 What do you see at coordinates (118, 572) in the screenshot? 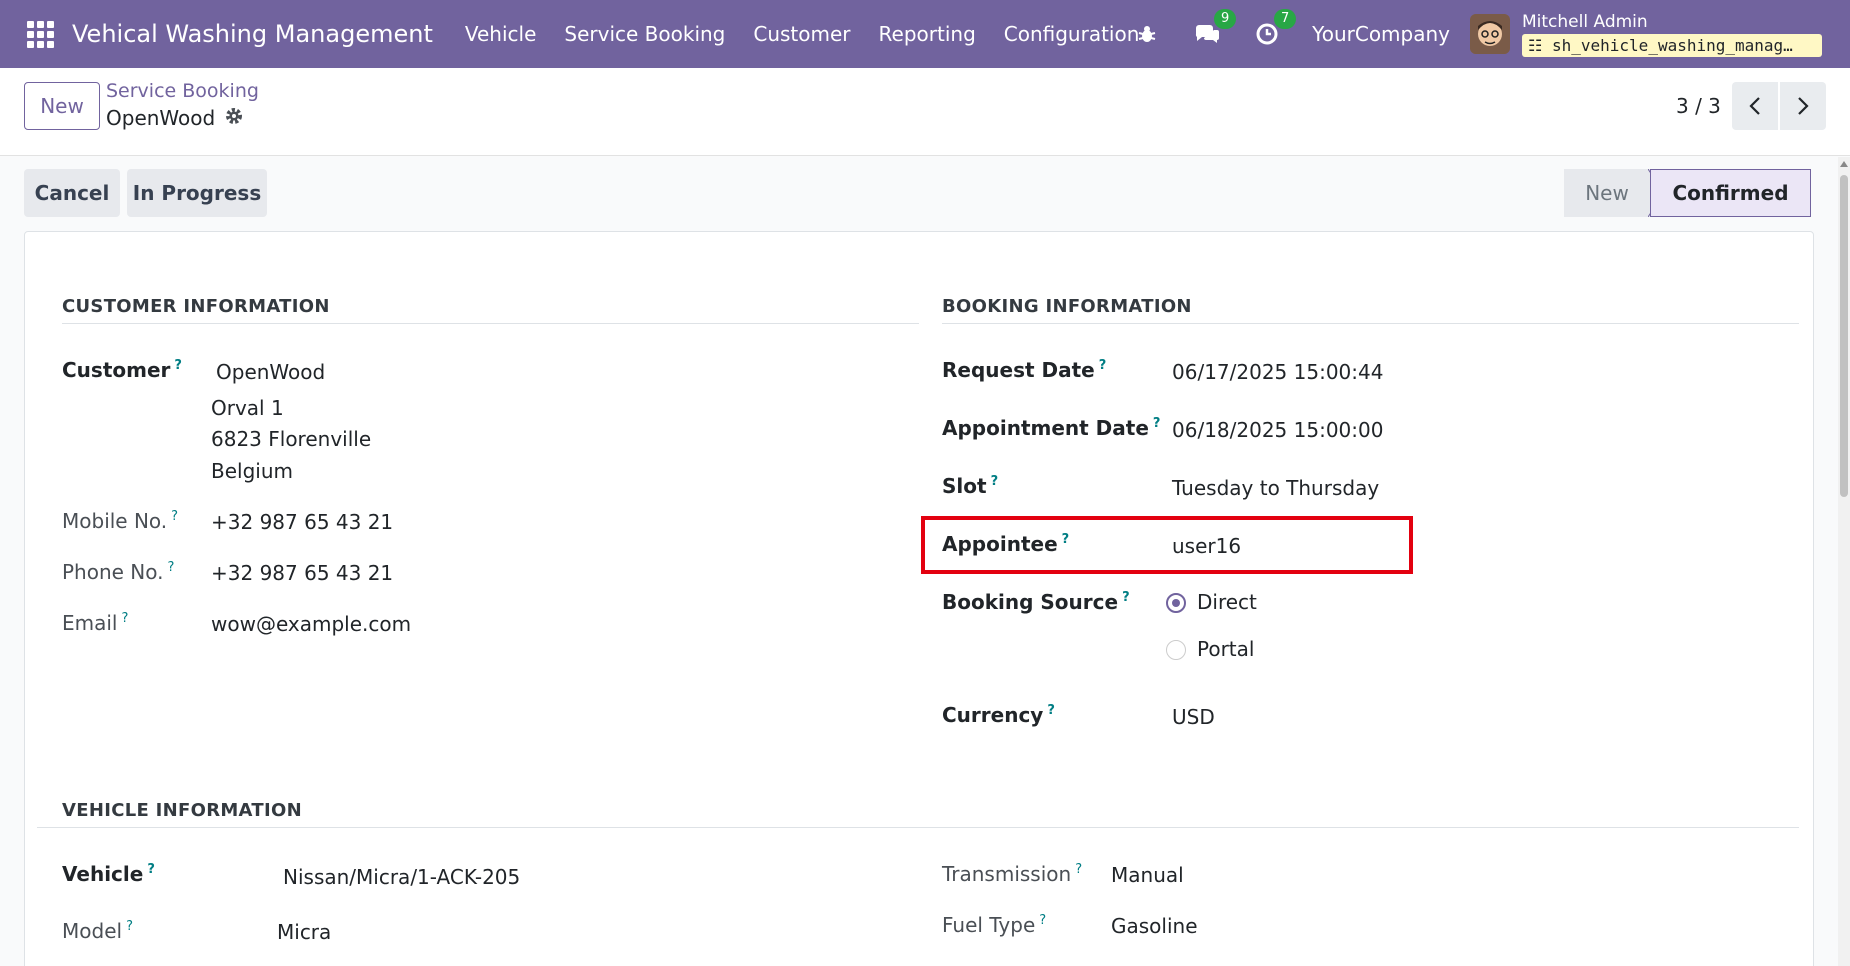
I see `phone-label: Phone No.?` at bounding box center [118, 572].